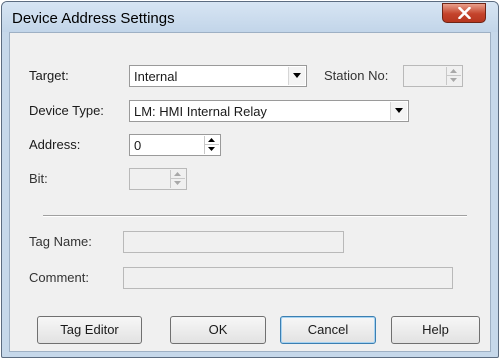  I want to click on bit-field, so click(158, 179).